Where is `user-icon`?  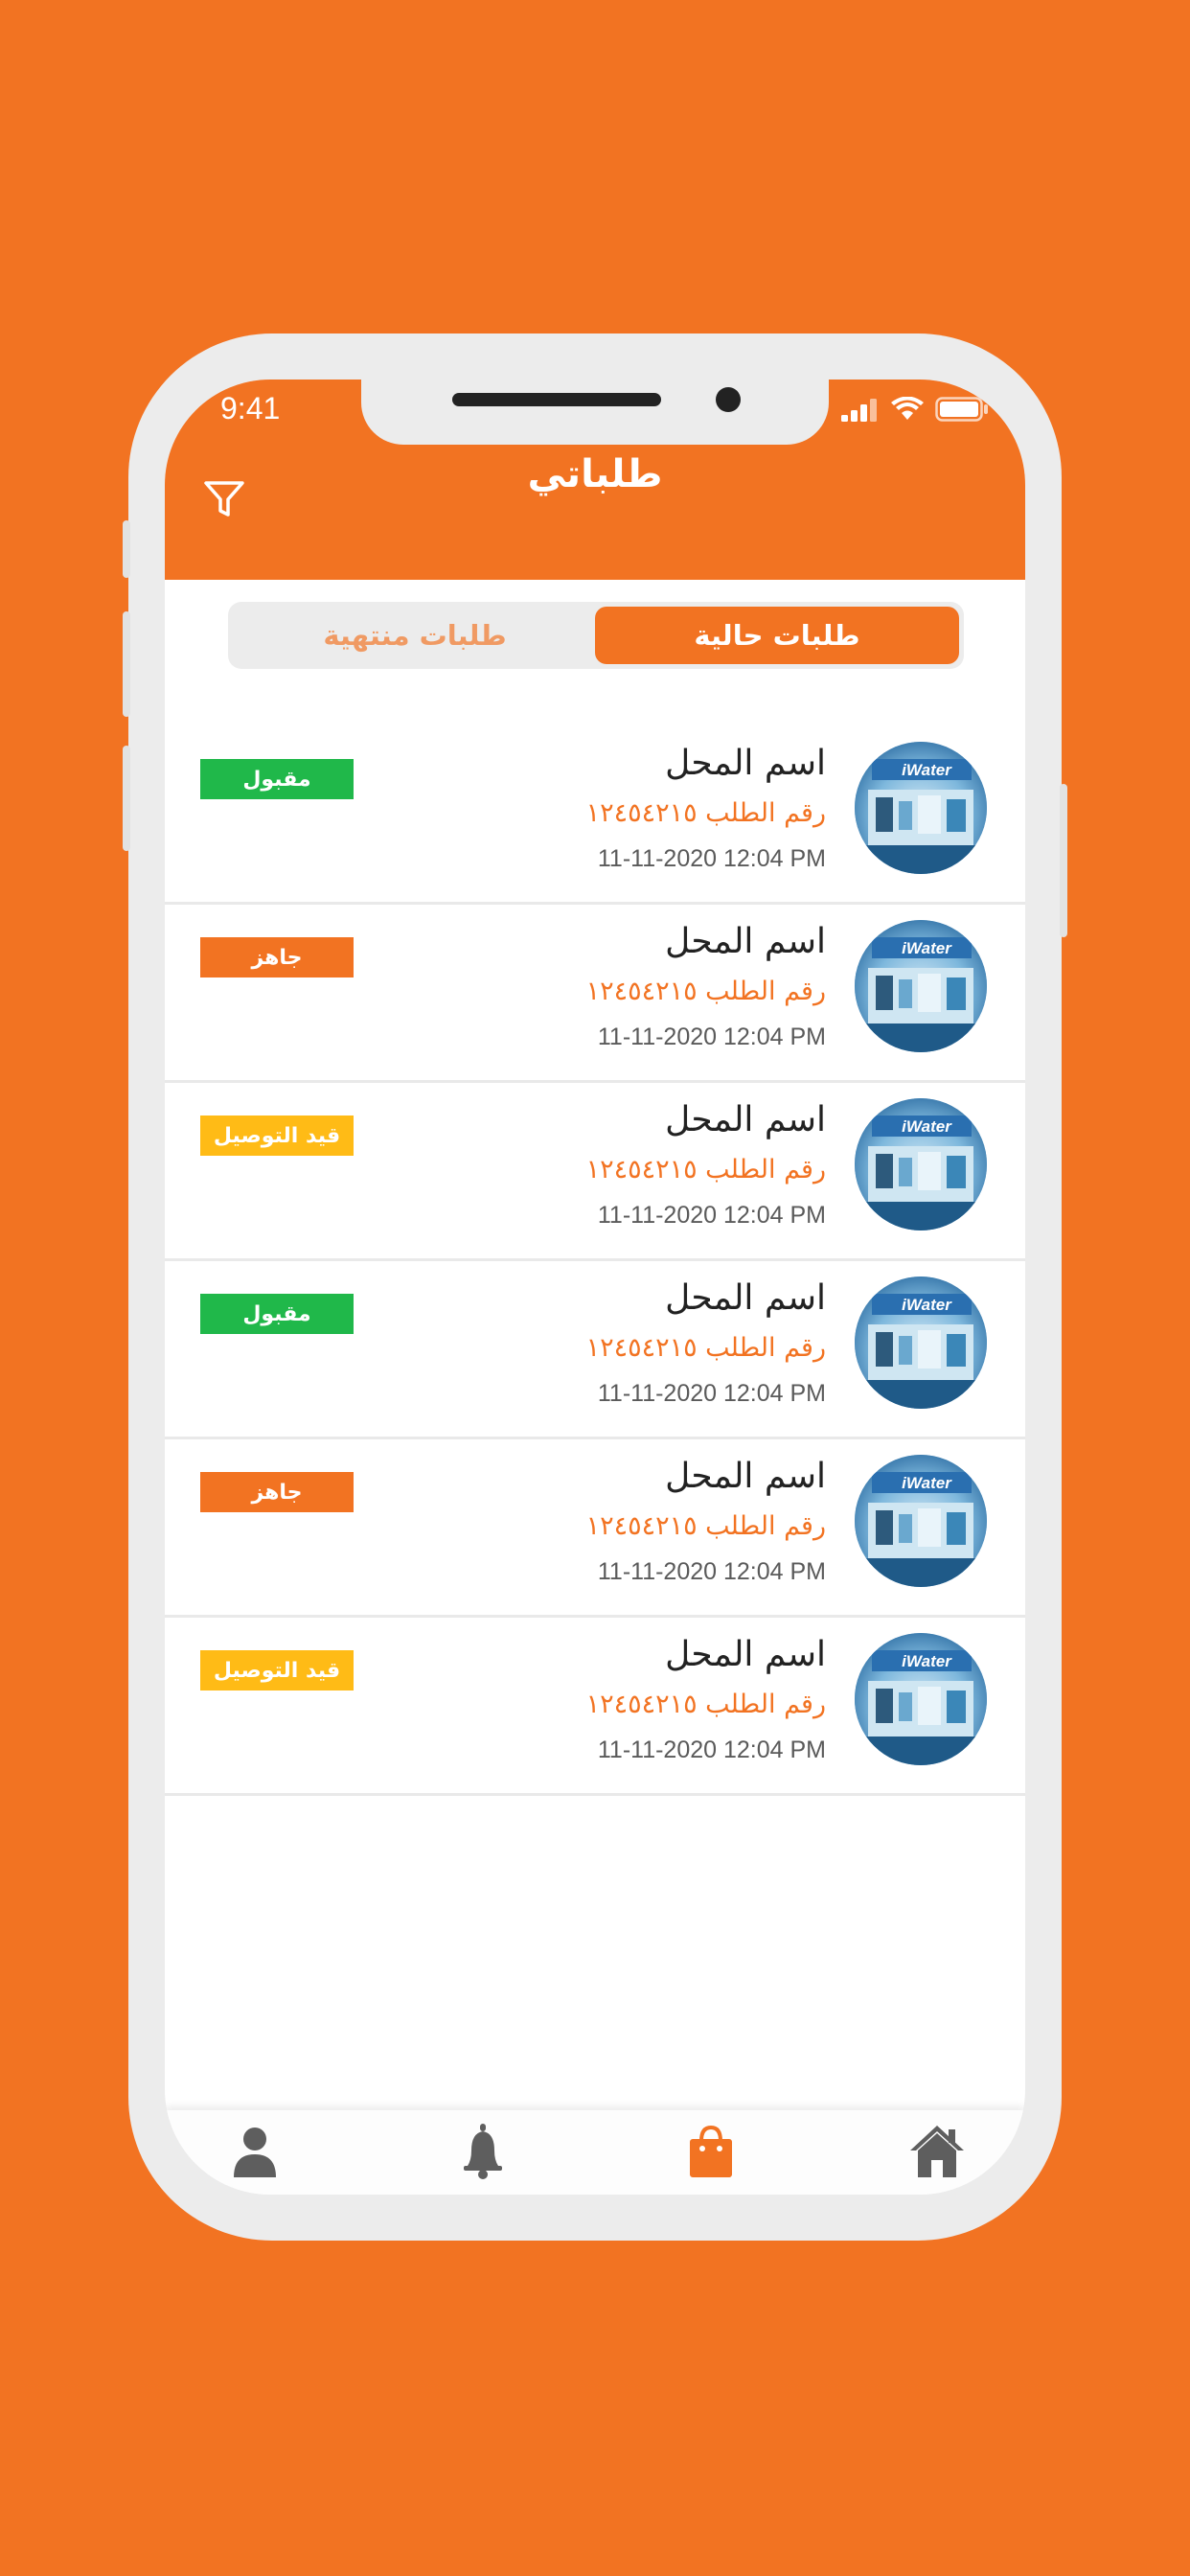
user-icon is located at coordinates (255, 2150).